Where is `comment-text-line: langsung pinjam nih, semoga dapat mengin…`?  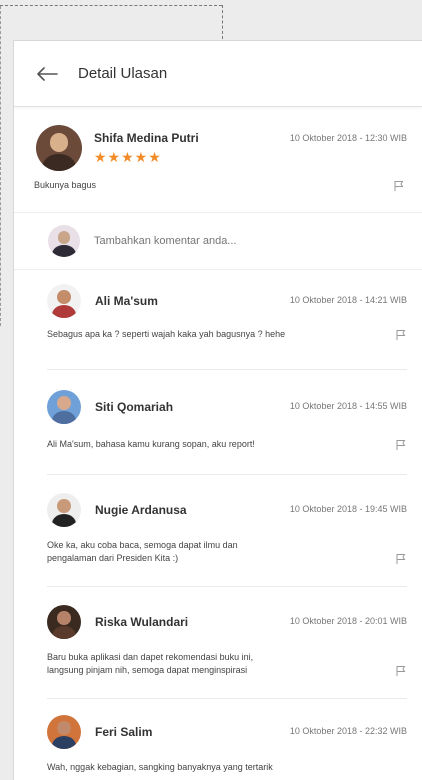
comment-text-line: langsung pinjam nih, semoga dapat mengin… is located at coordinates (147, 670).